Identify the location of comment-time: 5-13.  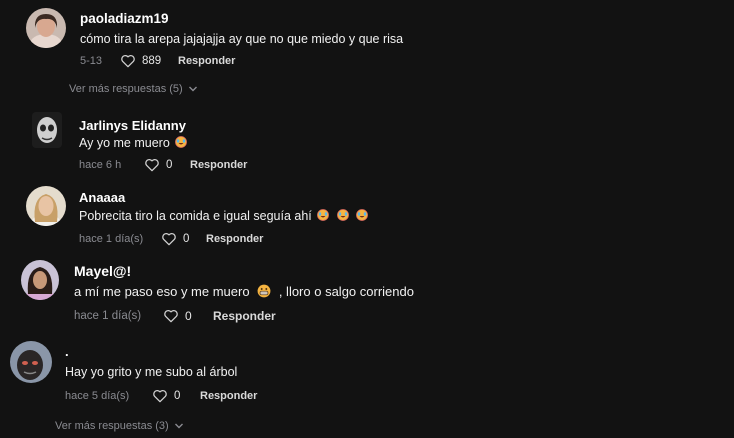
(91, 61).